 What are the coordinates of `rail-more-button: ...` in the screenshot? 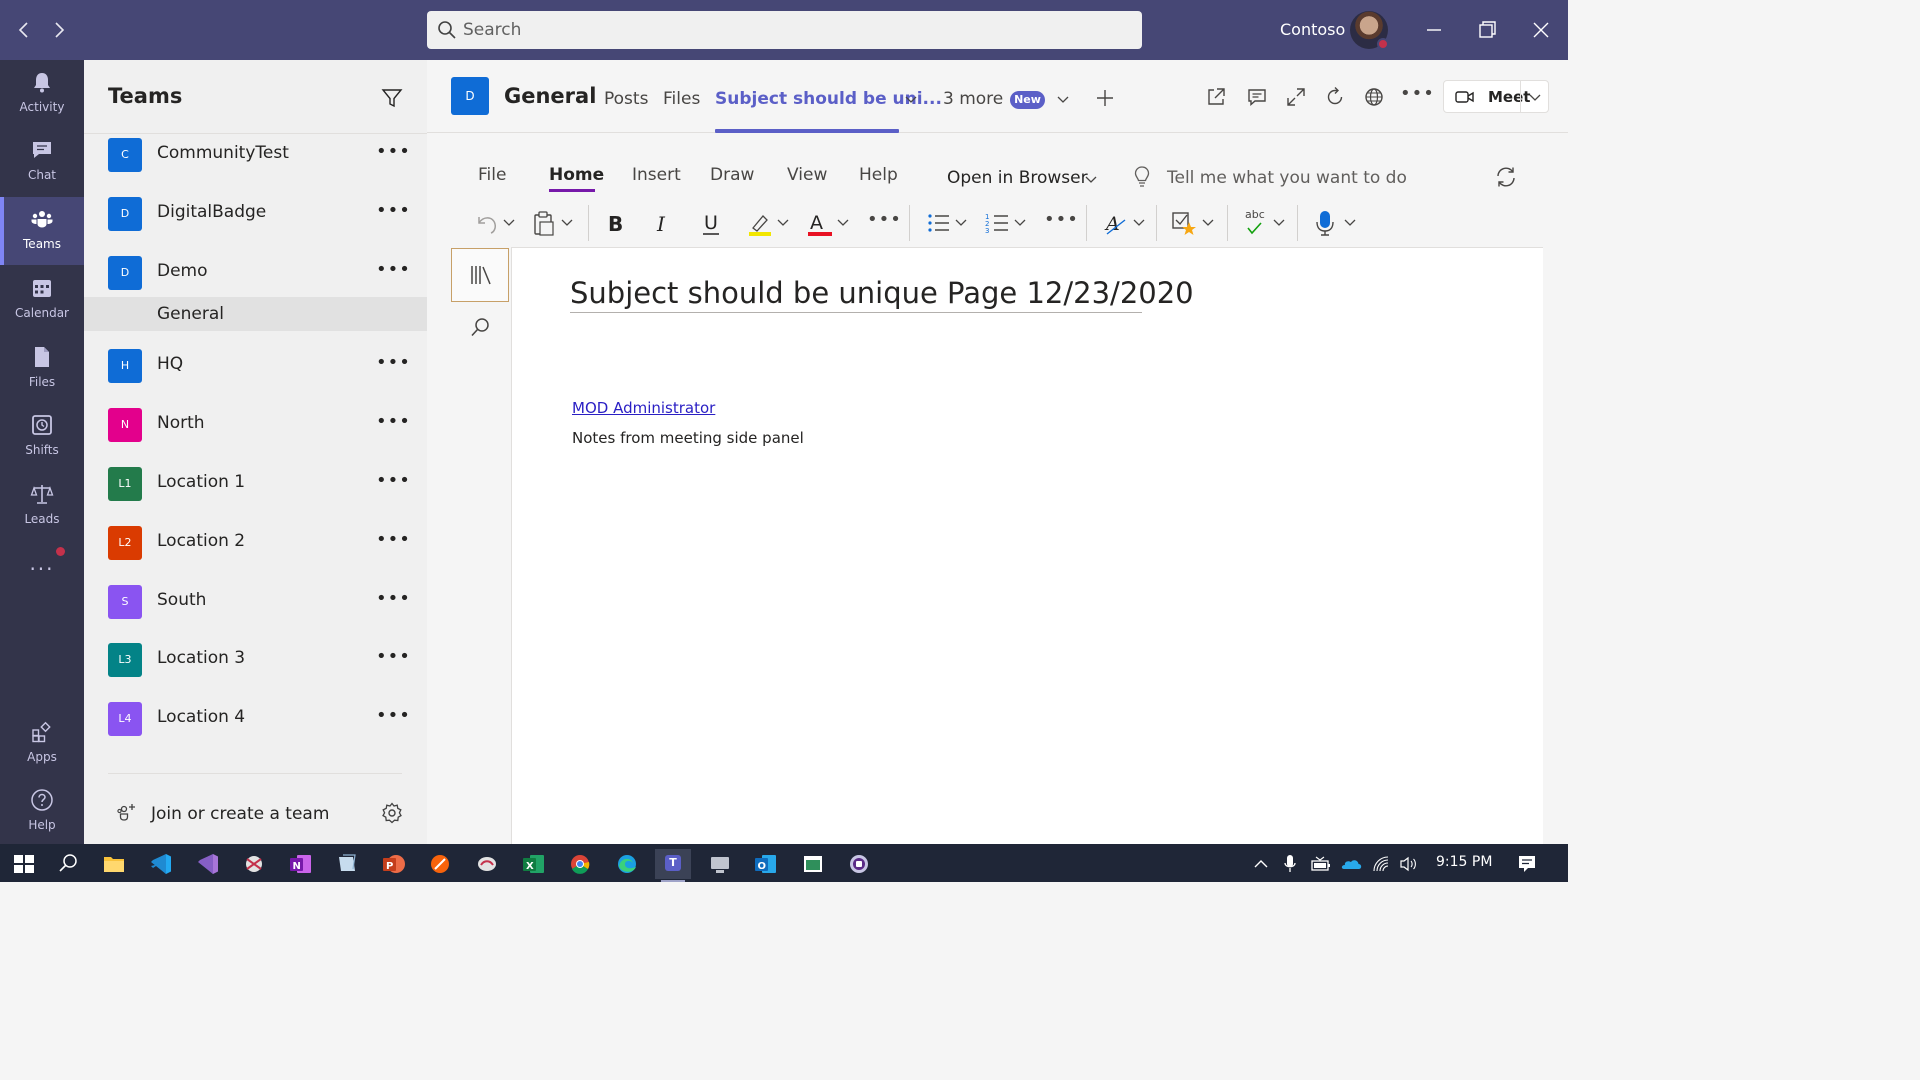 It's located at (42, 561).